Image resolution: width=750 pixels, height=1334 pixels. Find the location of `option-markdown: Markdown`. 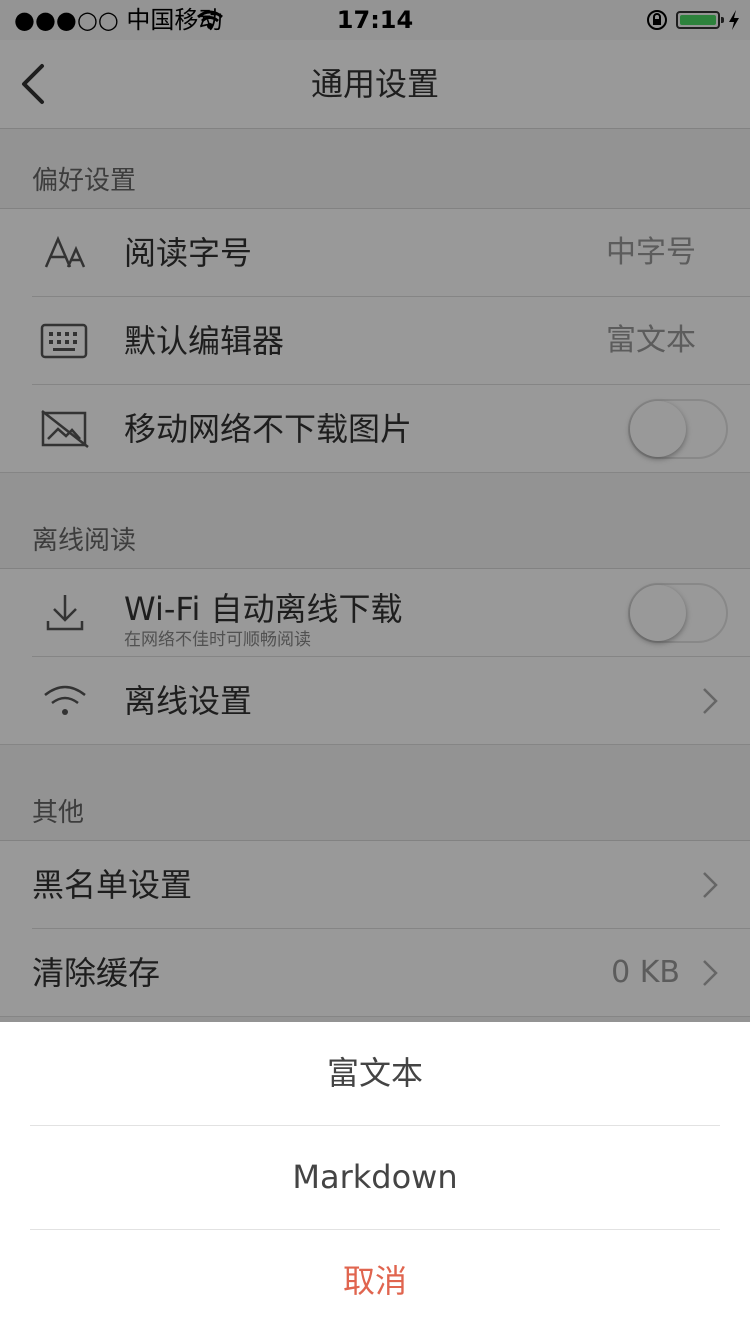

option-markdown: Markdown is located at coordinates (375, 1177).